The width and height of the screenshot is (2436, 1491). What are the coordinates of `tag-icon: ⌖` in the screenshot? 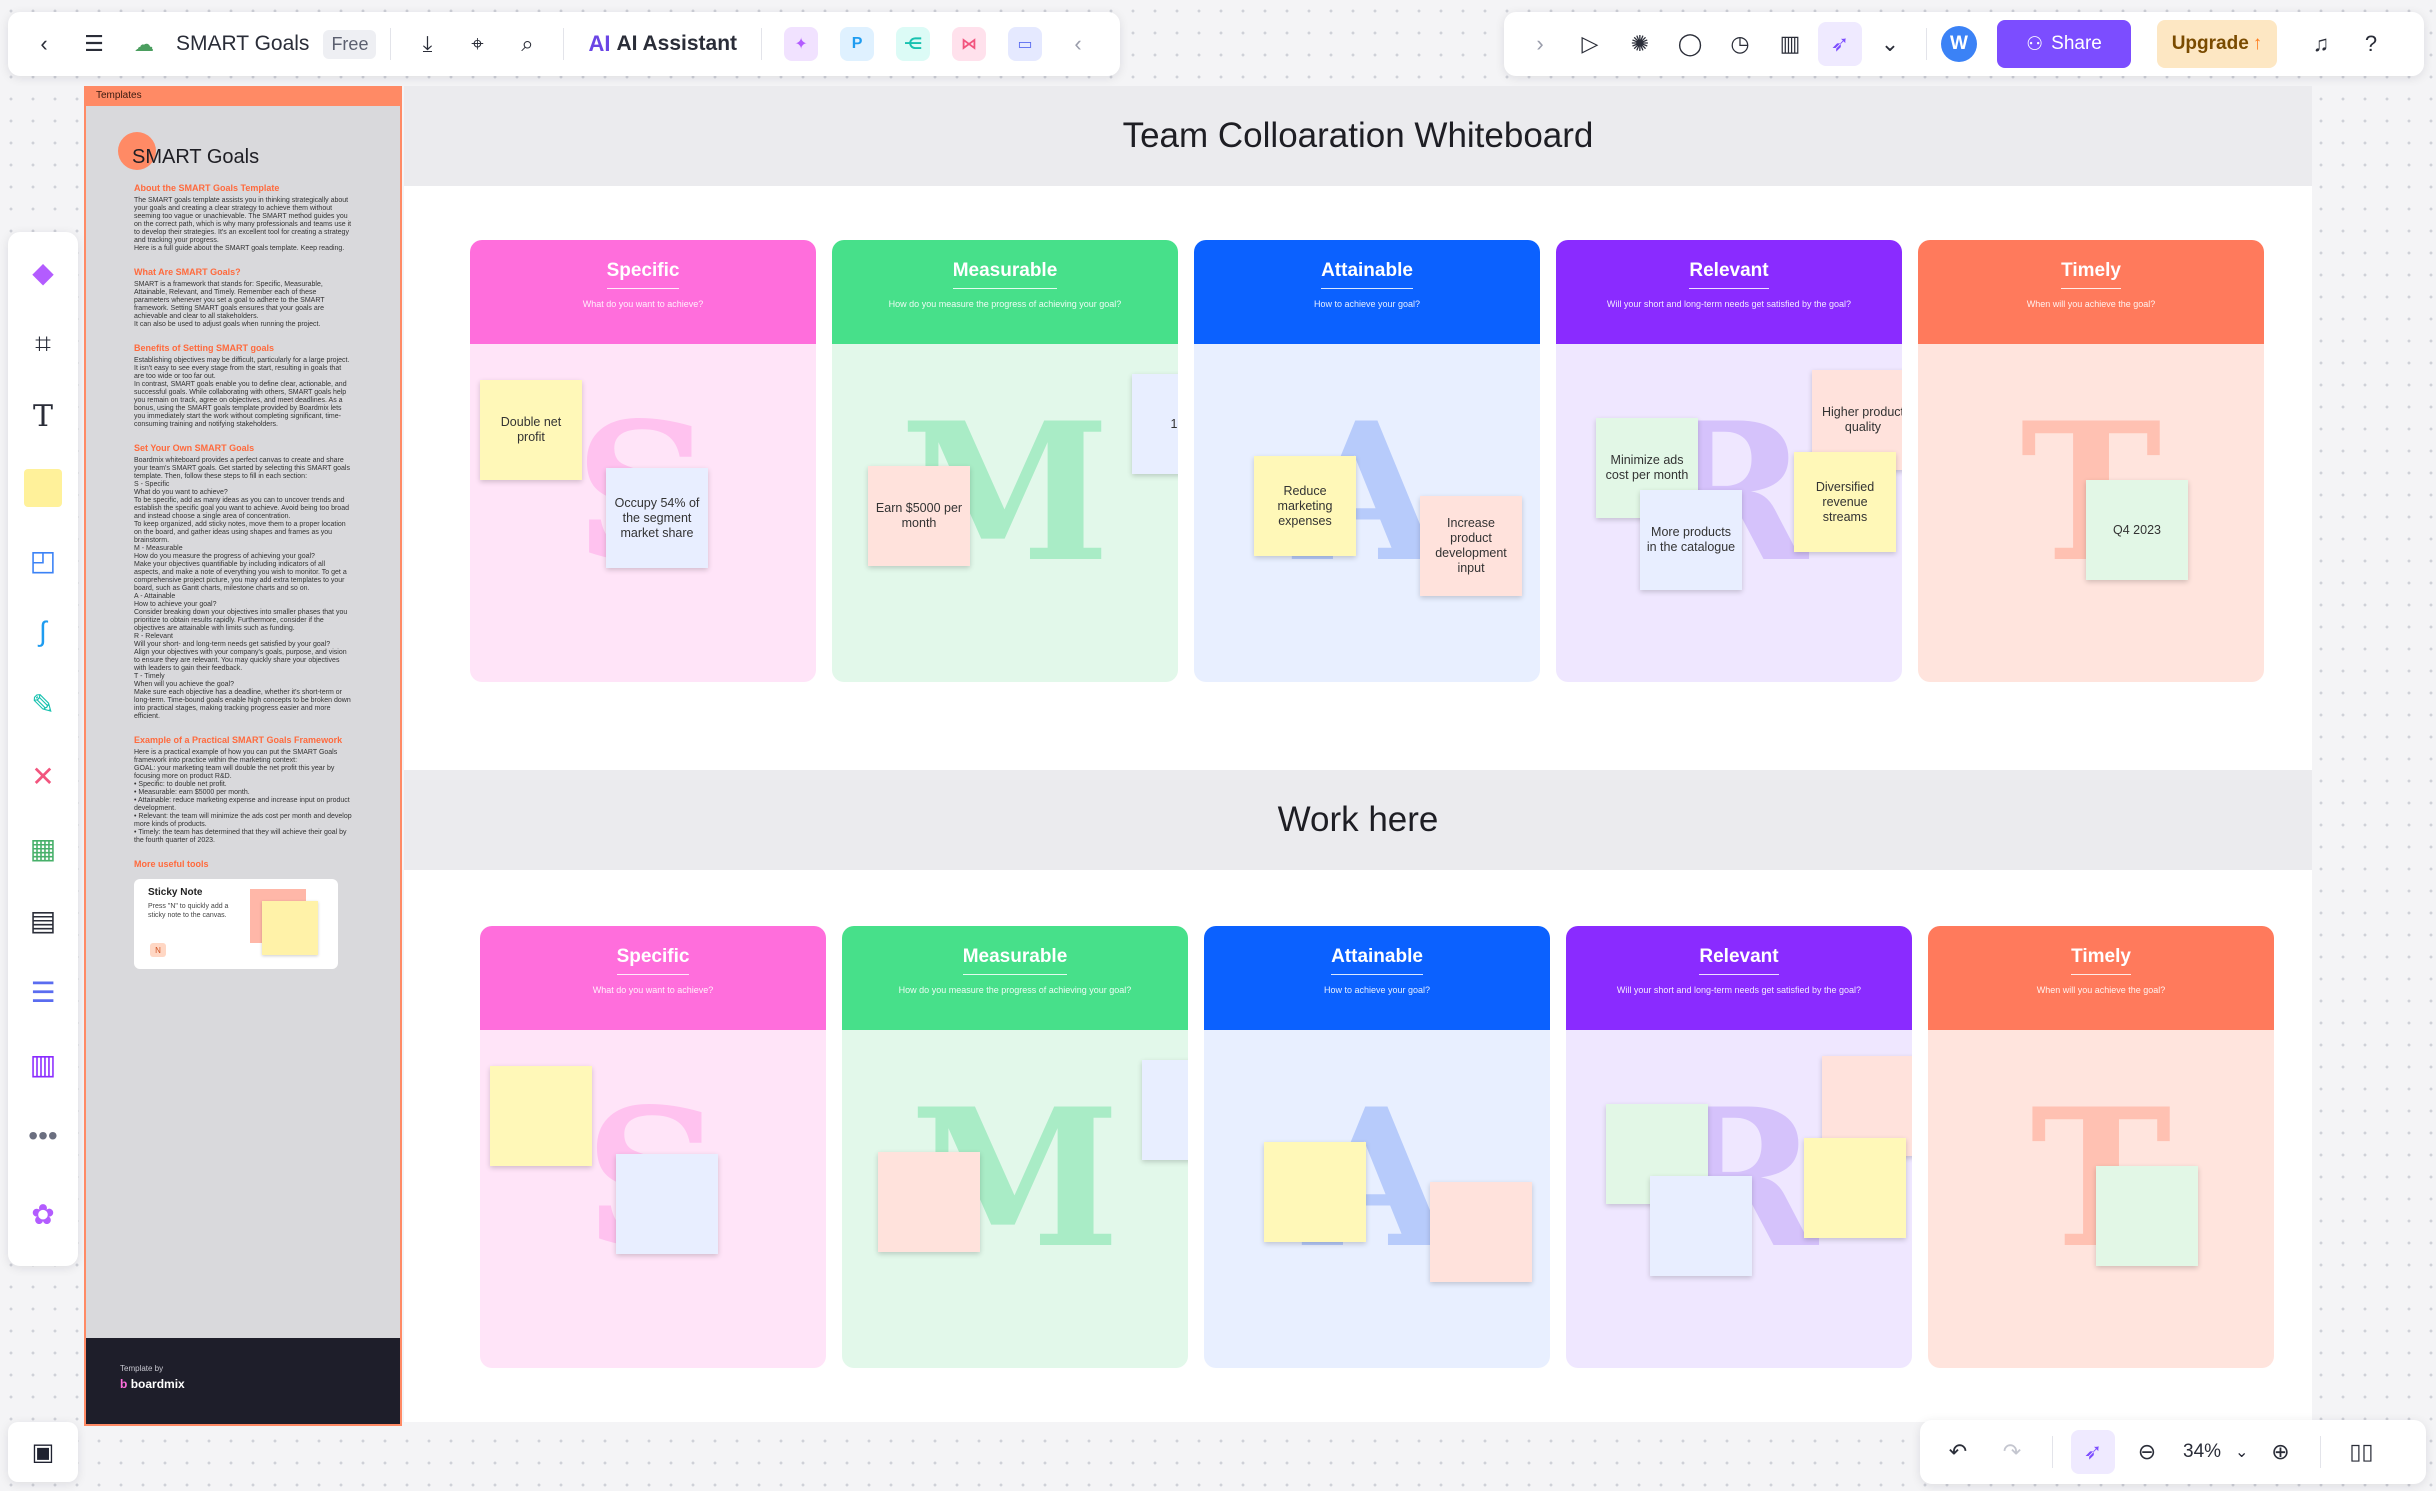 It's located at (477, 44).